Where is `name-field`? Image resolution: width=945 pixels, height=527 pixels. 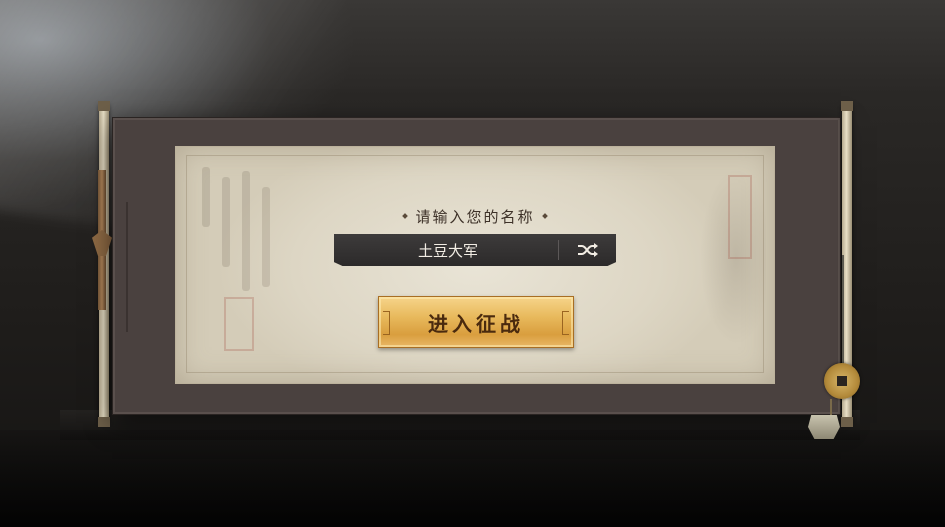 name-field is located at coordinates (475, 250).